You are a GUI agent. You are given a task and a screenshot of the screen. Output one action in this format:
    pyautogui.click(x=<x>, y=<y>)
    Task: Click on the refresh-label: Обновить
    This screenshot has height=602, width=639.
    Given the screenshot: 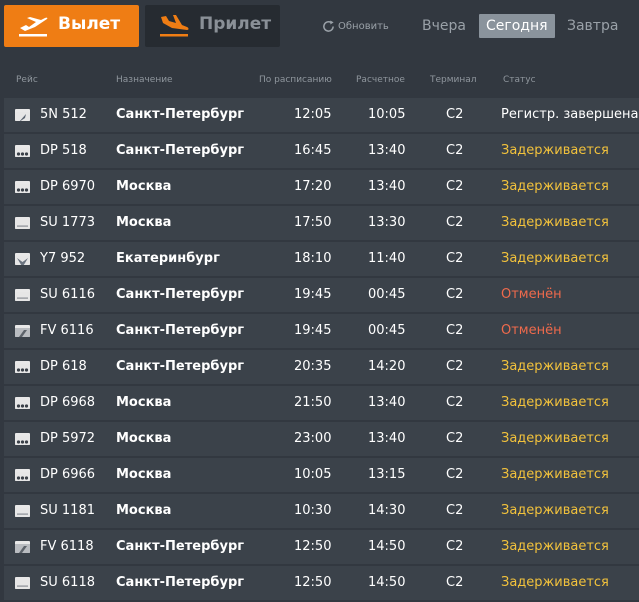 What is the action you would take?
    pyautogui.click(x=363, y=26)
    